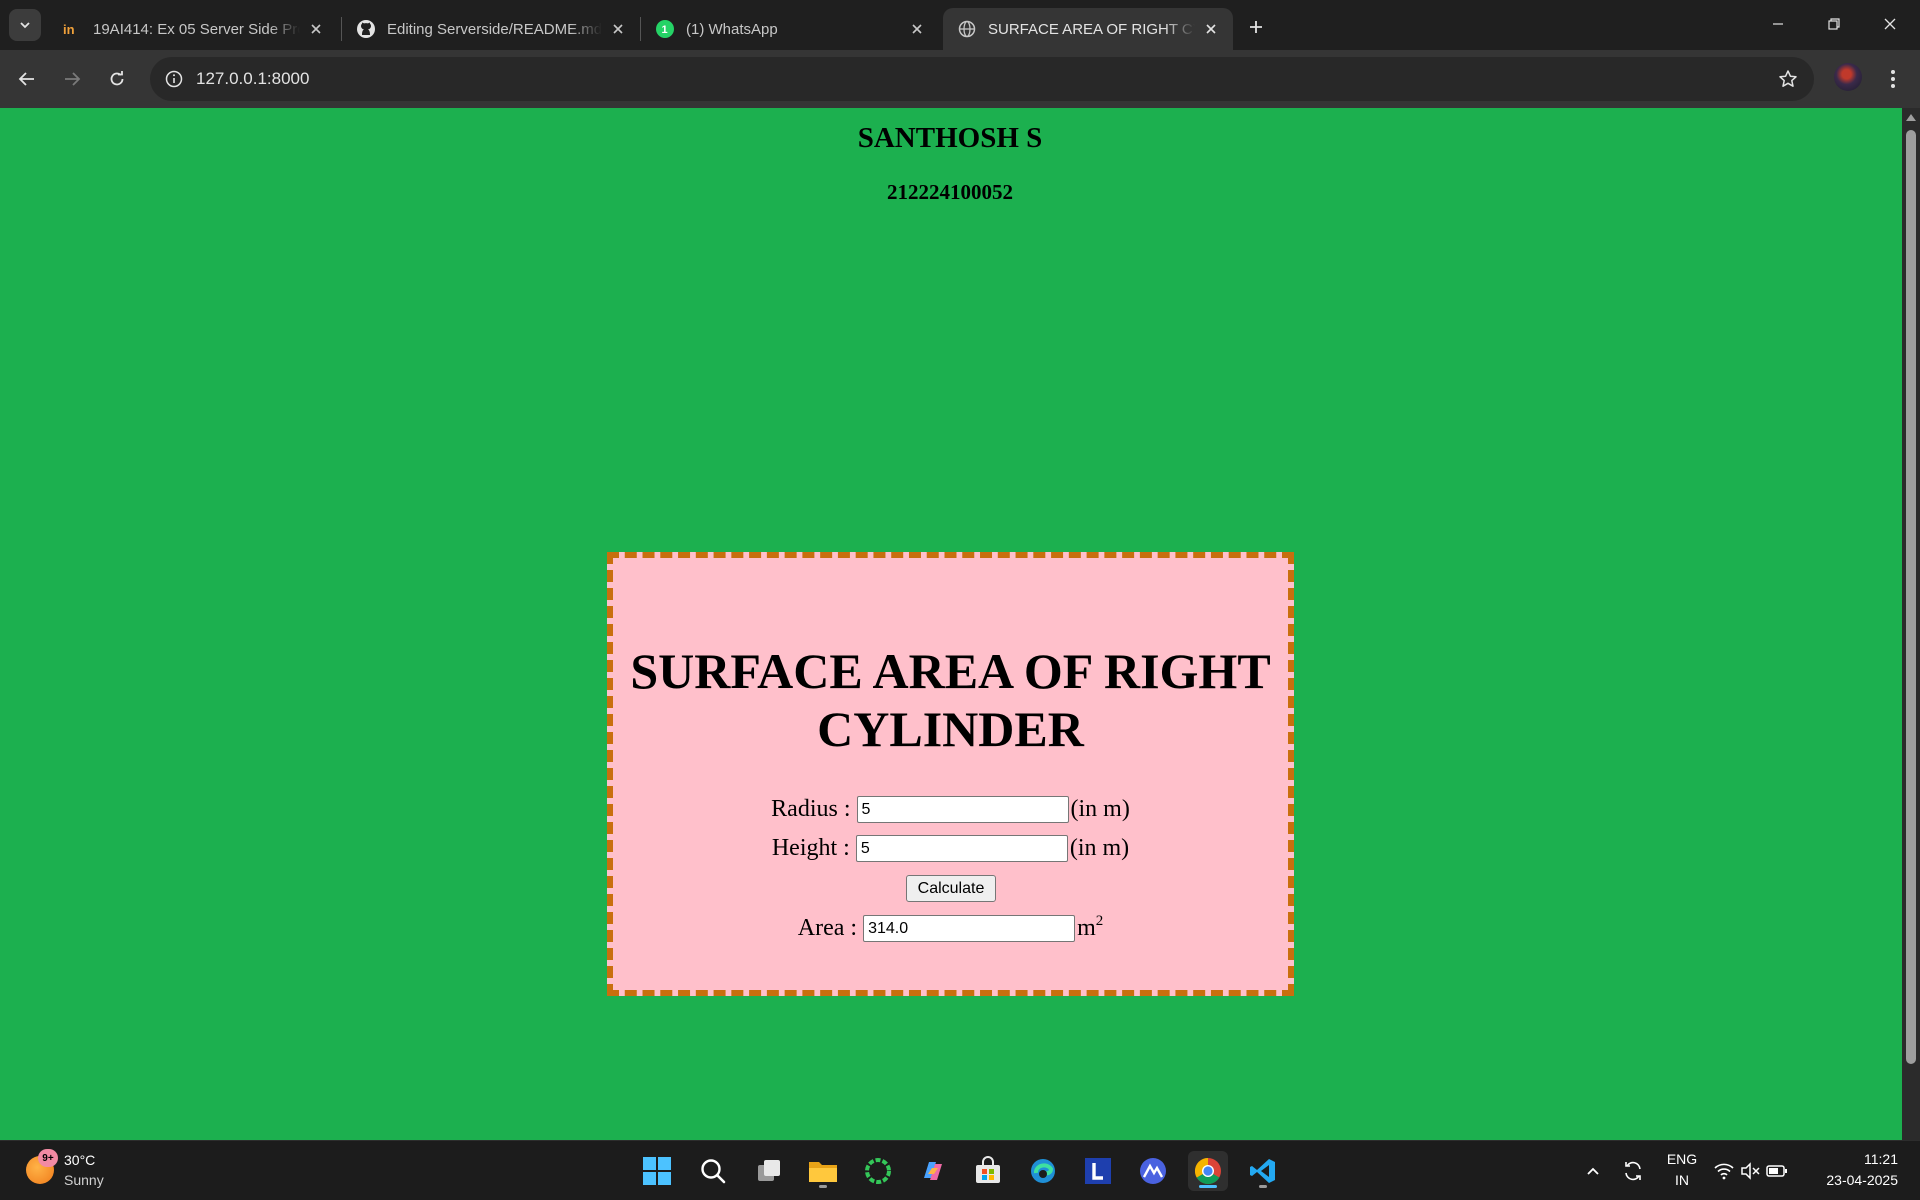  I want to click on l-app-button, so click(1098, 1171).